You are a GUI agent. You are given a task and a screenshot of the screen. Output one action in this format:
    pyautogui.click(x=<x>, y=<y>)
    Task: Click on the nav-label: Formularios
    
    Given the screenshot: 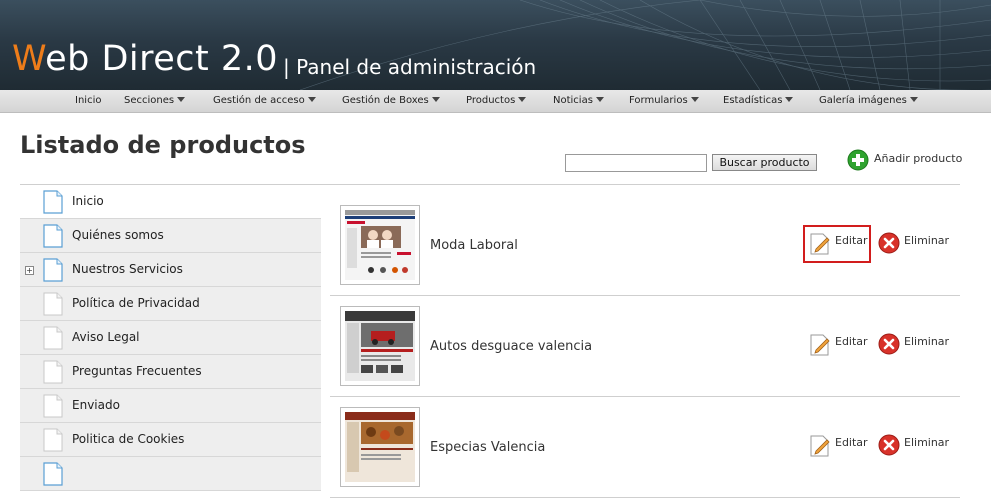 What is the action you would take?
    pyautogui.click(x=658, y=100)
    